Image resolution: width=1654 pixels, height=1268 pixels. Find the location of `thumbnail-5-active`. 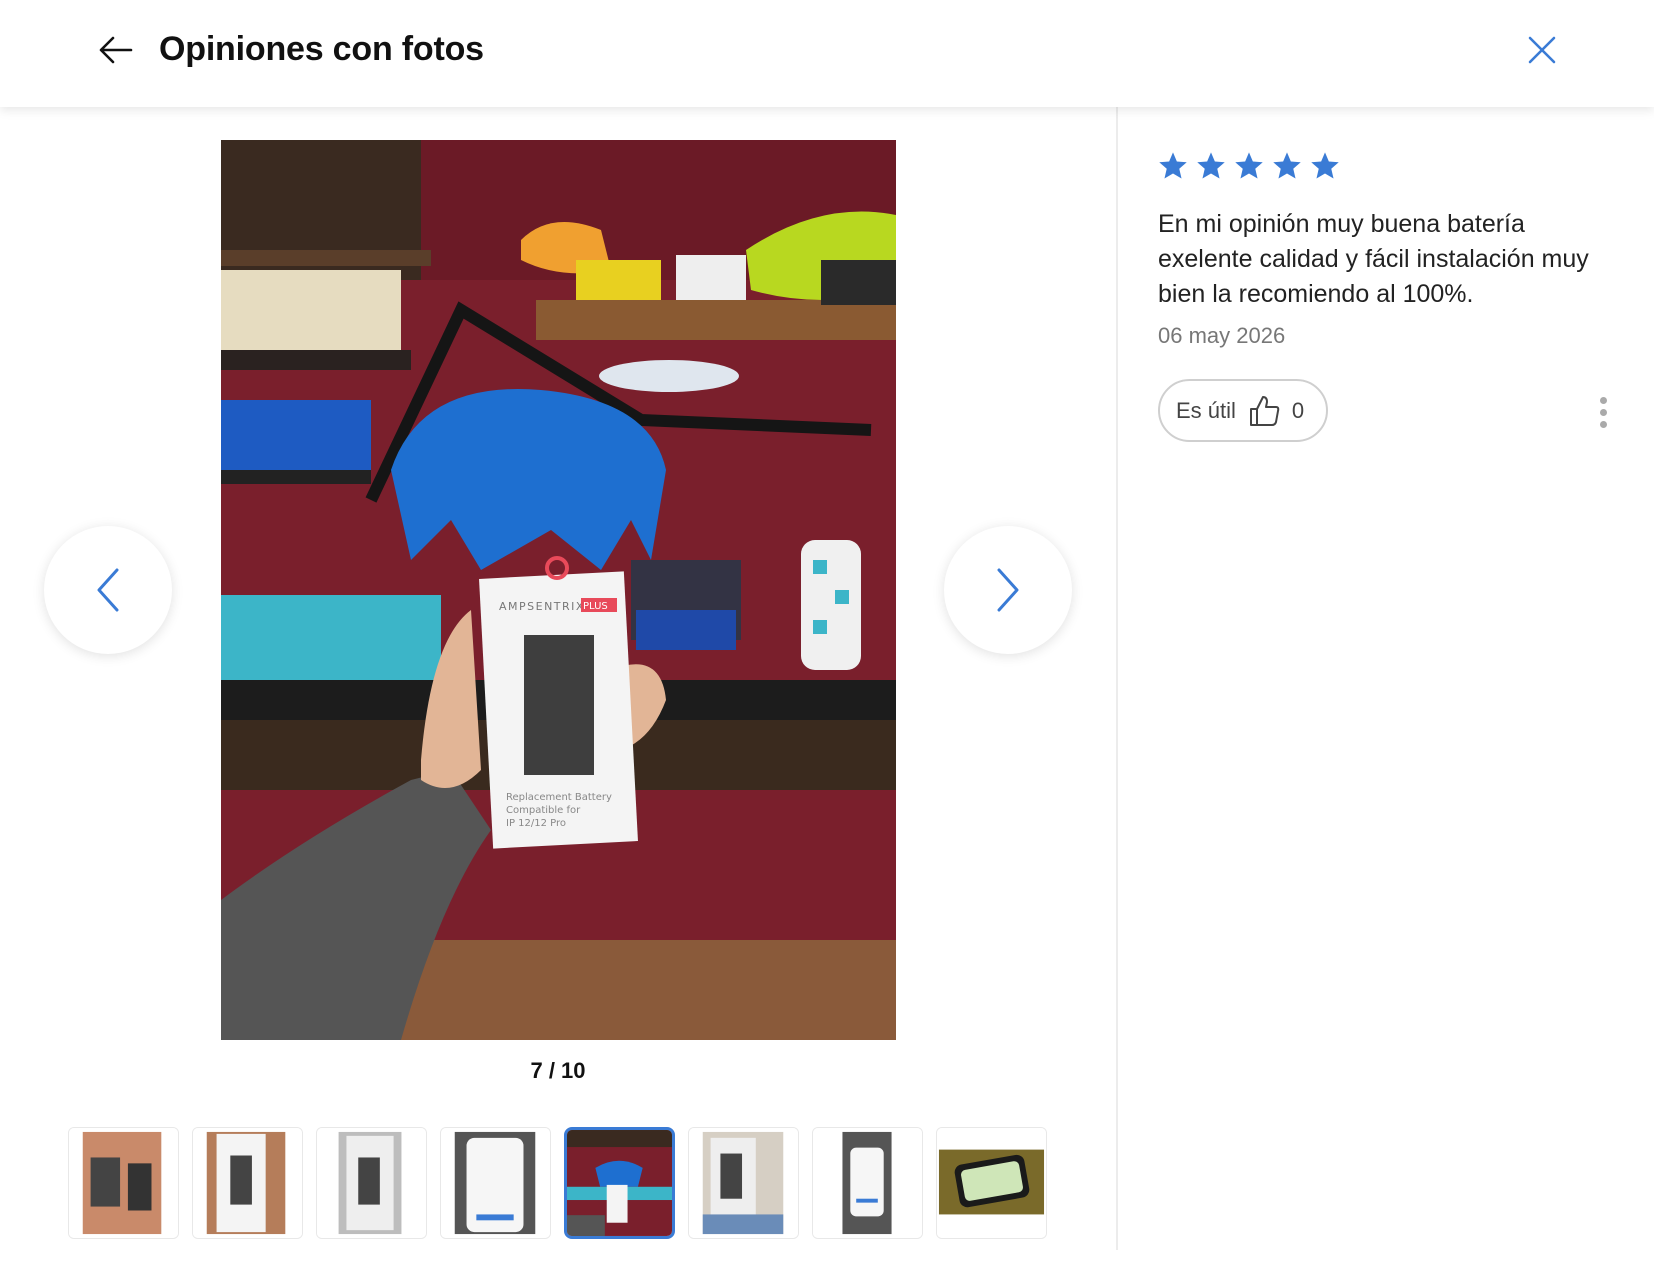

thumbnail-5-active is located at coordinates (619, 1183).